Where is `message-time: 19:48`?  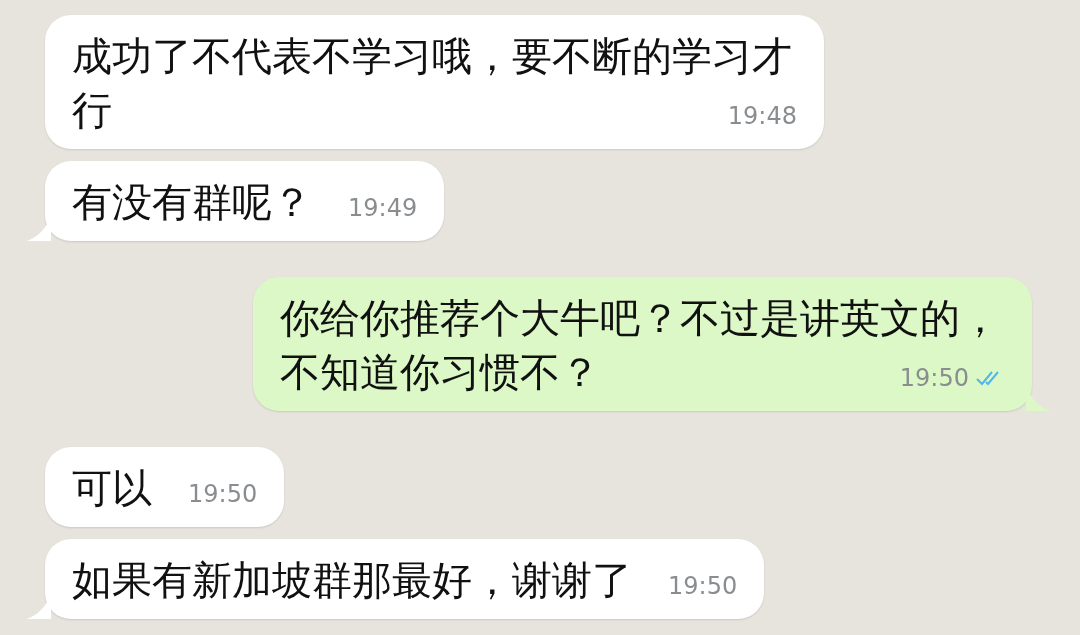
message-time: 19:48 is located at coordinates (762, 116).